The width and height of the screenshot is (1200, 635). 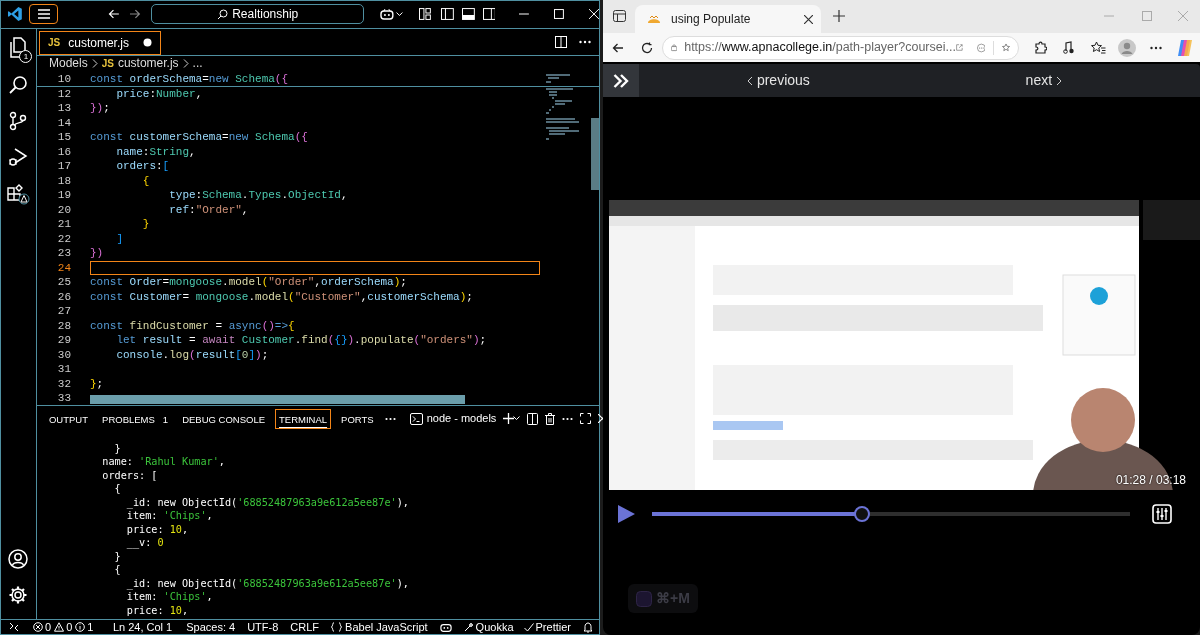 I want to click on code-line: {, so click(x=145, y=181).